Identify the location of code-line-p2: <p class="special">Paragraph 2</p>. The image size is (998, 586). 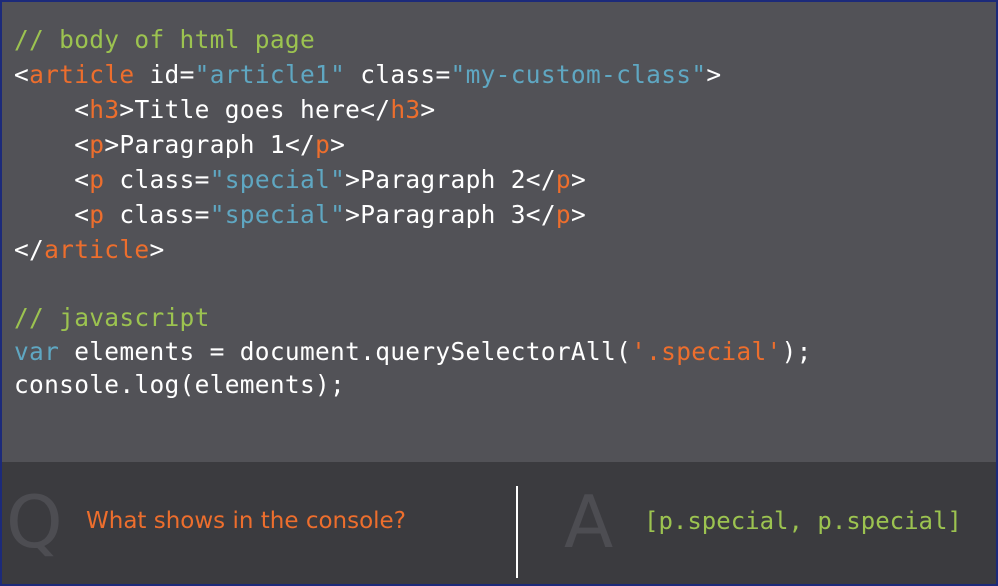
(499, 179).